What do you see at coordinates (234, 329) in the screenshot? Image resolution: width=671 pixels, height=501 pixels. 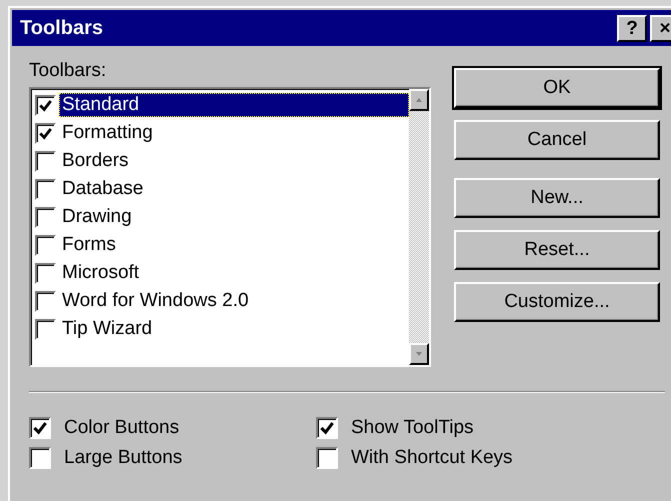 I see `list-item: Tip Wizard` at bounding box center [234, 329].